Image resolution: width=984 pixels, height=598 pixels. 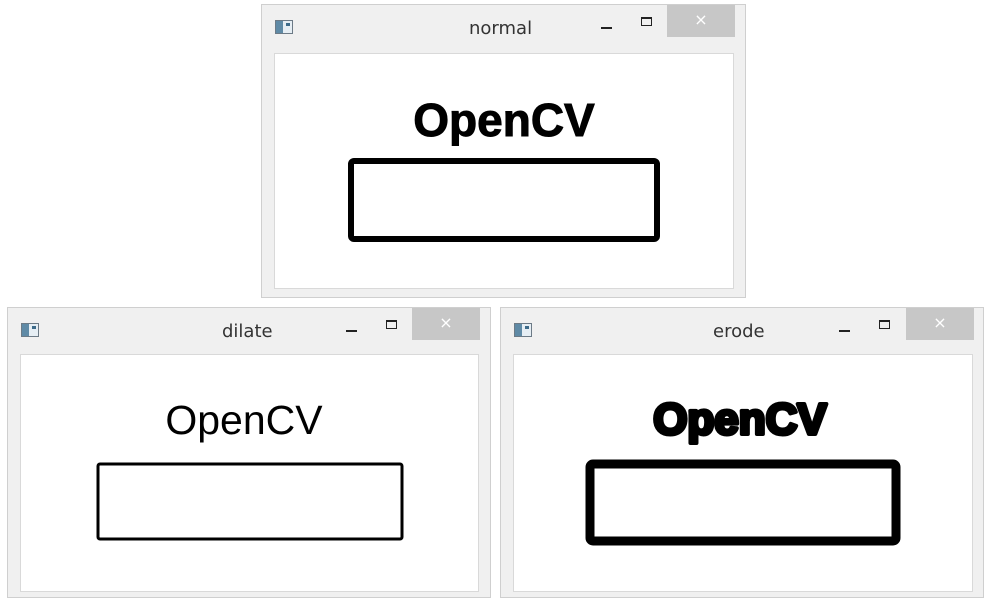 I want to click on title-bar: erode ×, so click(x=742, y=330).